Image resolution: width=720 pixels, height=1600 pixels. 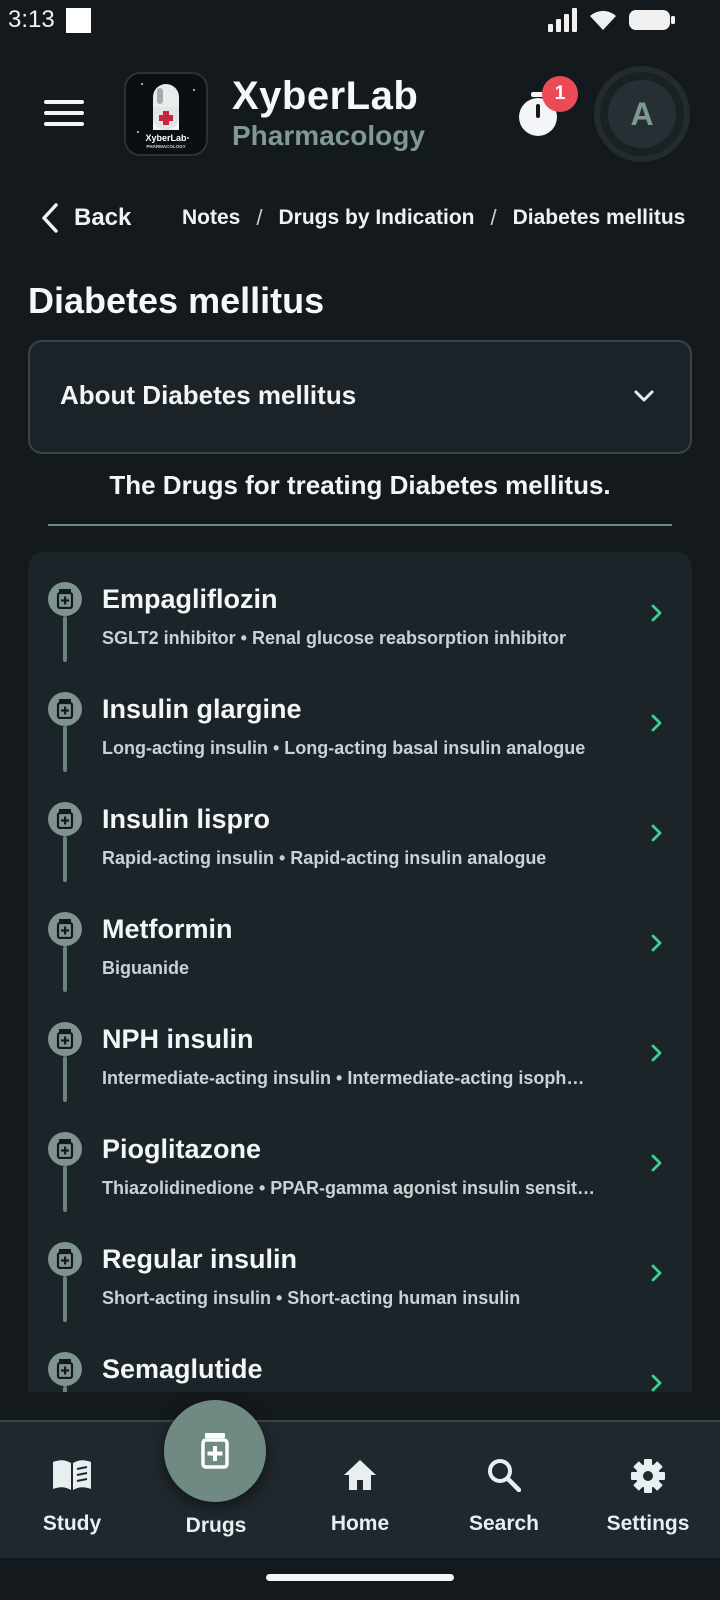 What do you see at coordinates (165, 146) in the screenshot?
I see `logo-subtext: PHARMACOLOGY` at bounding box center [165, 146].